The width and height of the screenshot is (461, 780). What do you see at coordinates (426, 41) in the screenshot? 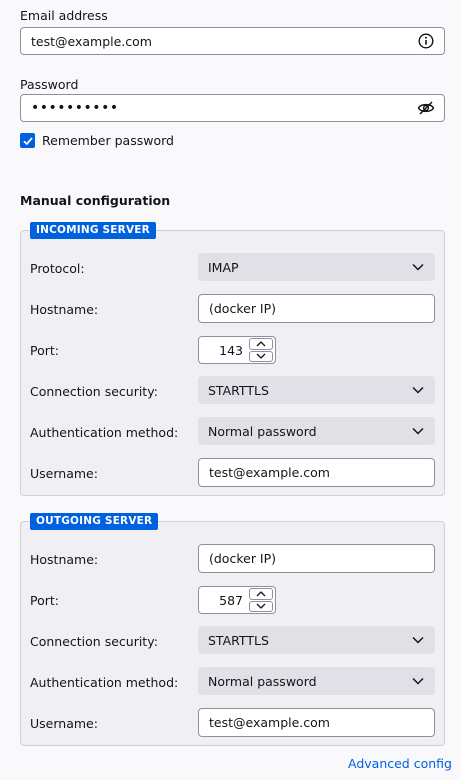
I see `info-circle-icon` at bounding box center [426, 41].